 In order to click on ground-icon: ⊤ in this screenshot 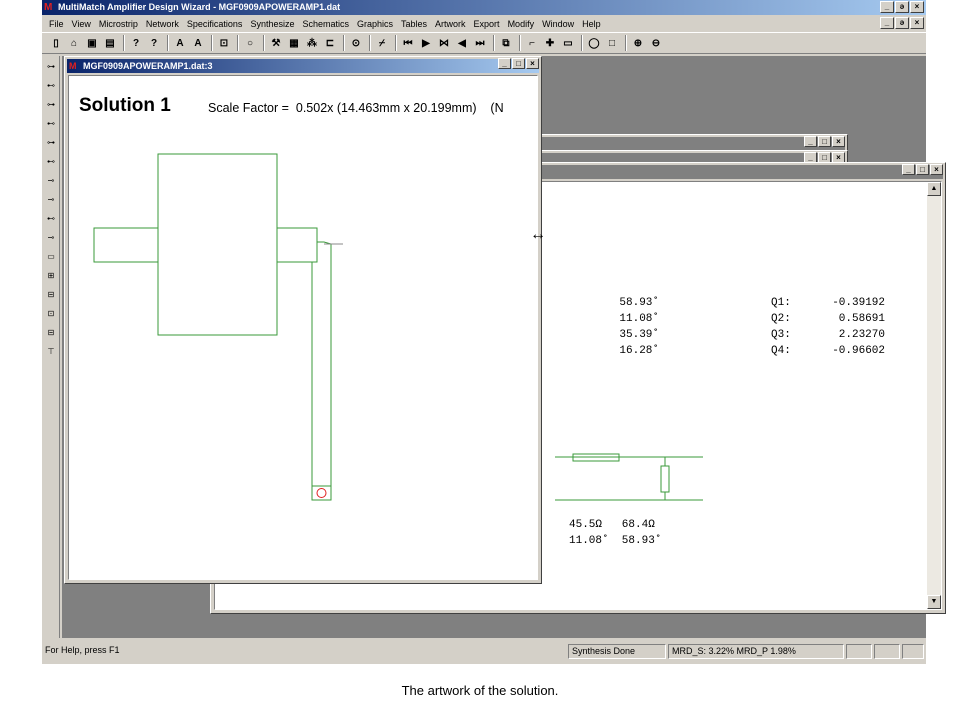, I will do `click(51, 351)`.